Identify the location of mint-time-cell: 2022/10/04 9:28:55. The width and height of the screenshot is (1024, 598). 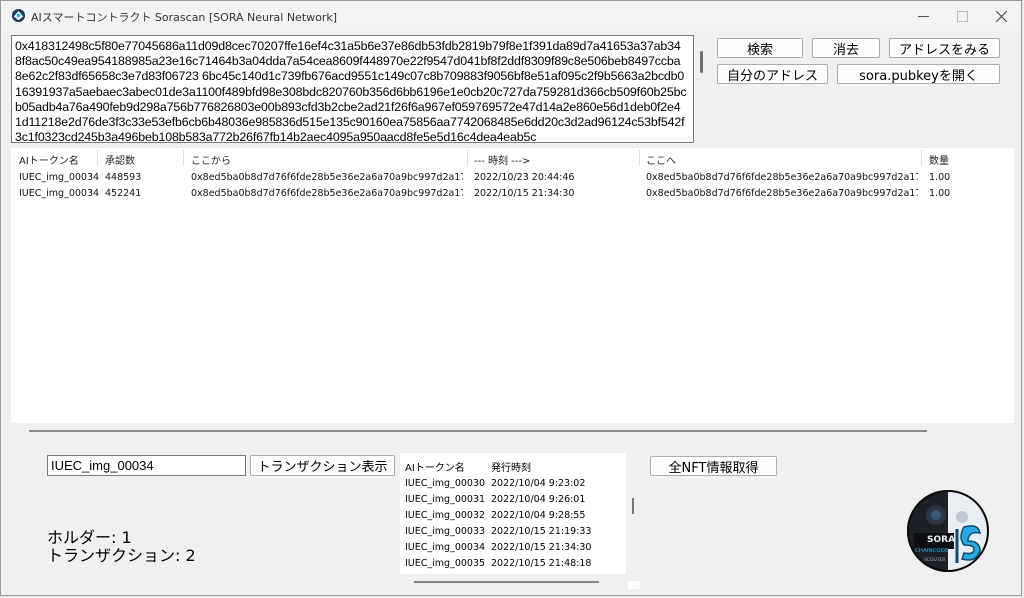
(538, 515).